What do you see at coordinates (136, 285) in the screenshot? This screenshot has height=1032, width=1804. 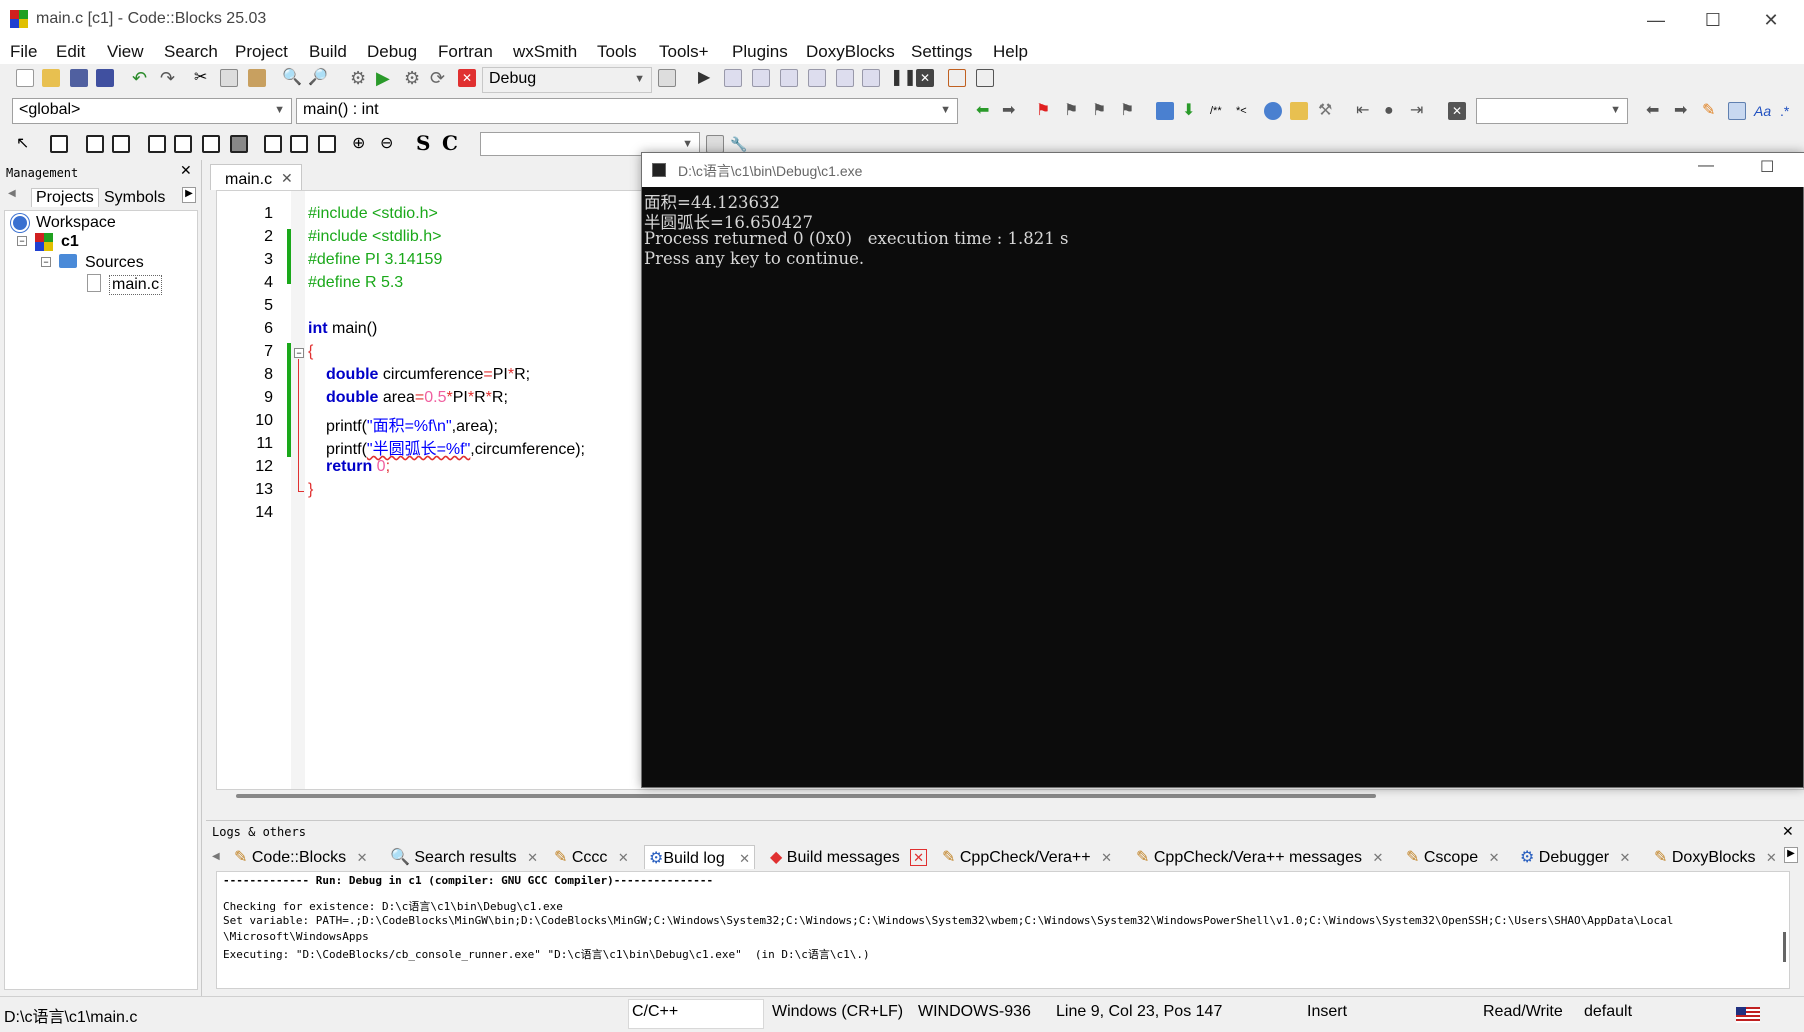 I see `main-c-file-node: main.c` at bounding box center [136, 285].